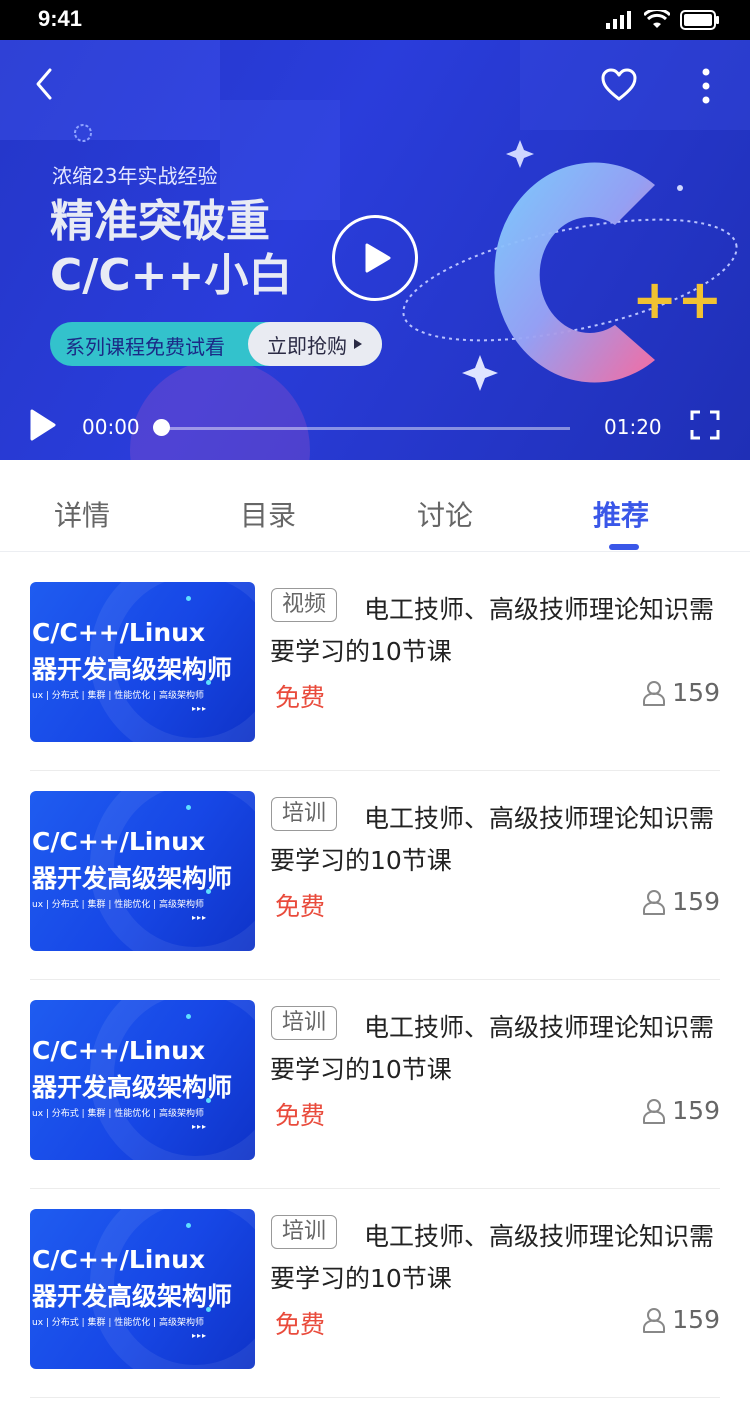 The image size is (750, 1412). I want to click on status-bar: 9:41, so click(375, 20).